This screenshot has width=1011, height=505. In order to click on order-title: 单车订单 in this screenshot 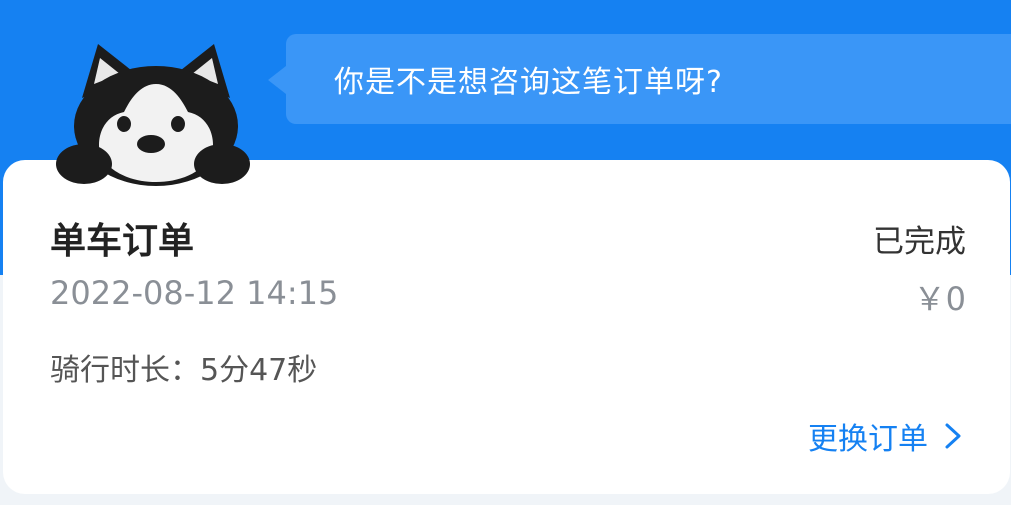, I will do `click(122, 241)`.